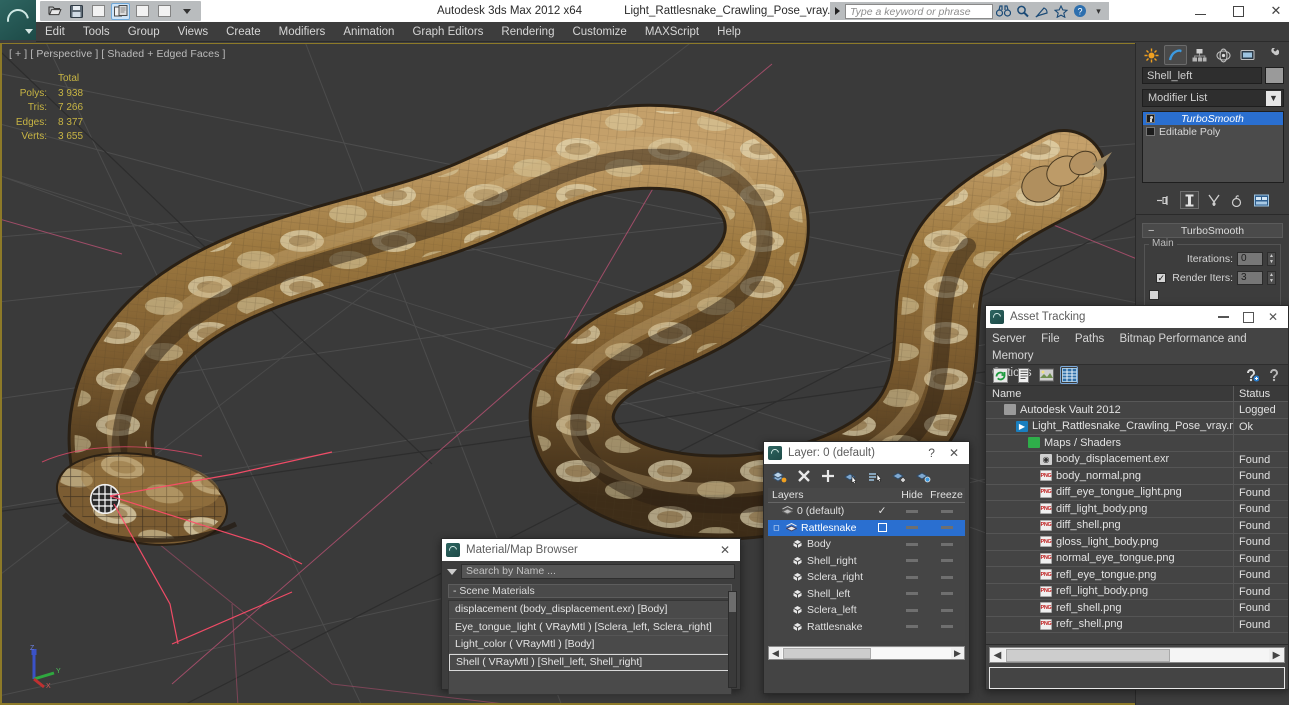 Image resolution: width=1289 pixels, height=705 pixels. What do you see at coordinates (729, 32) in the screenshot?
I see `menu-item-help: Help` at bounding box center [729, 32].